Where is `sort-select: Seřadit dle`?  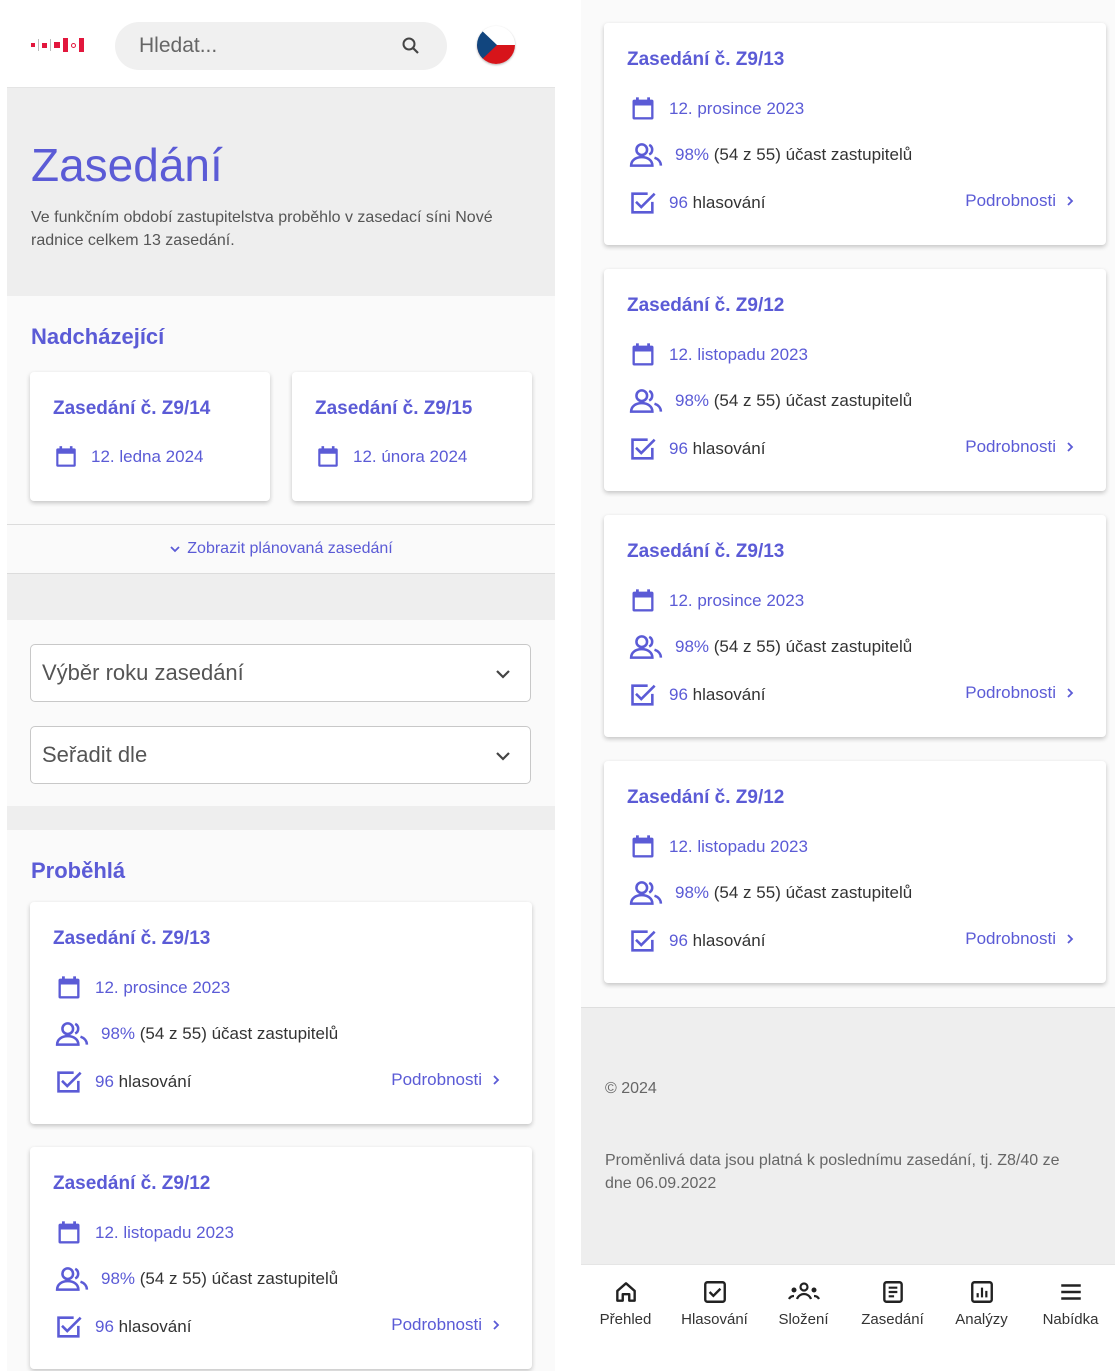
sort-select: Seřadit dle is located at coordinates (280, 755).